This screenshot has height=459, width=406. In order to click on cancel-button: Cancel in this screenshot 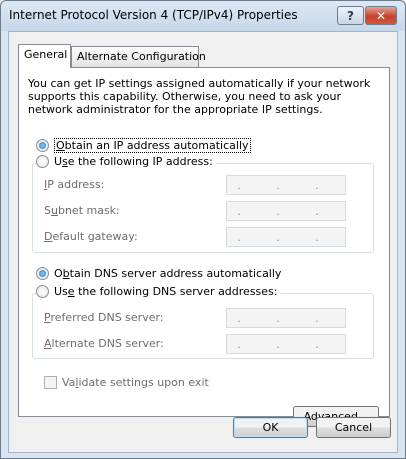, I will do `click(353, 427)`.